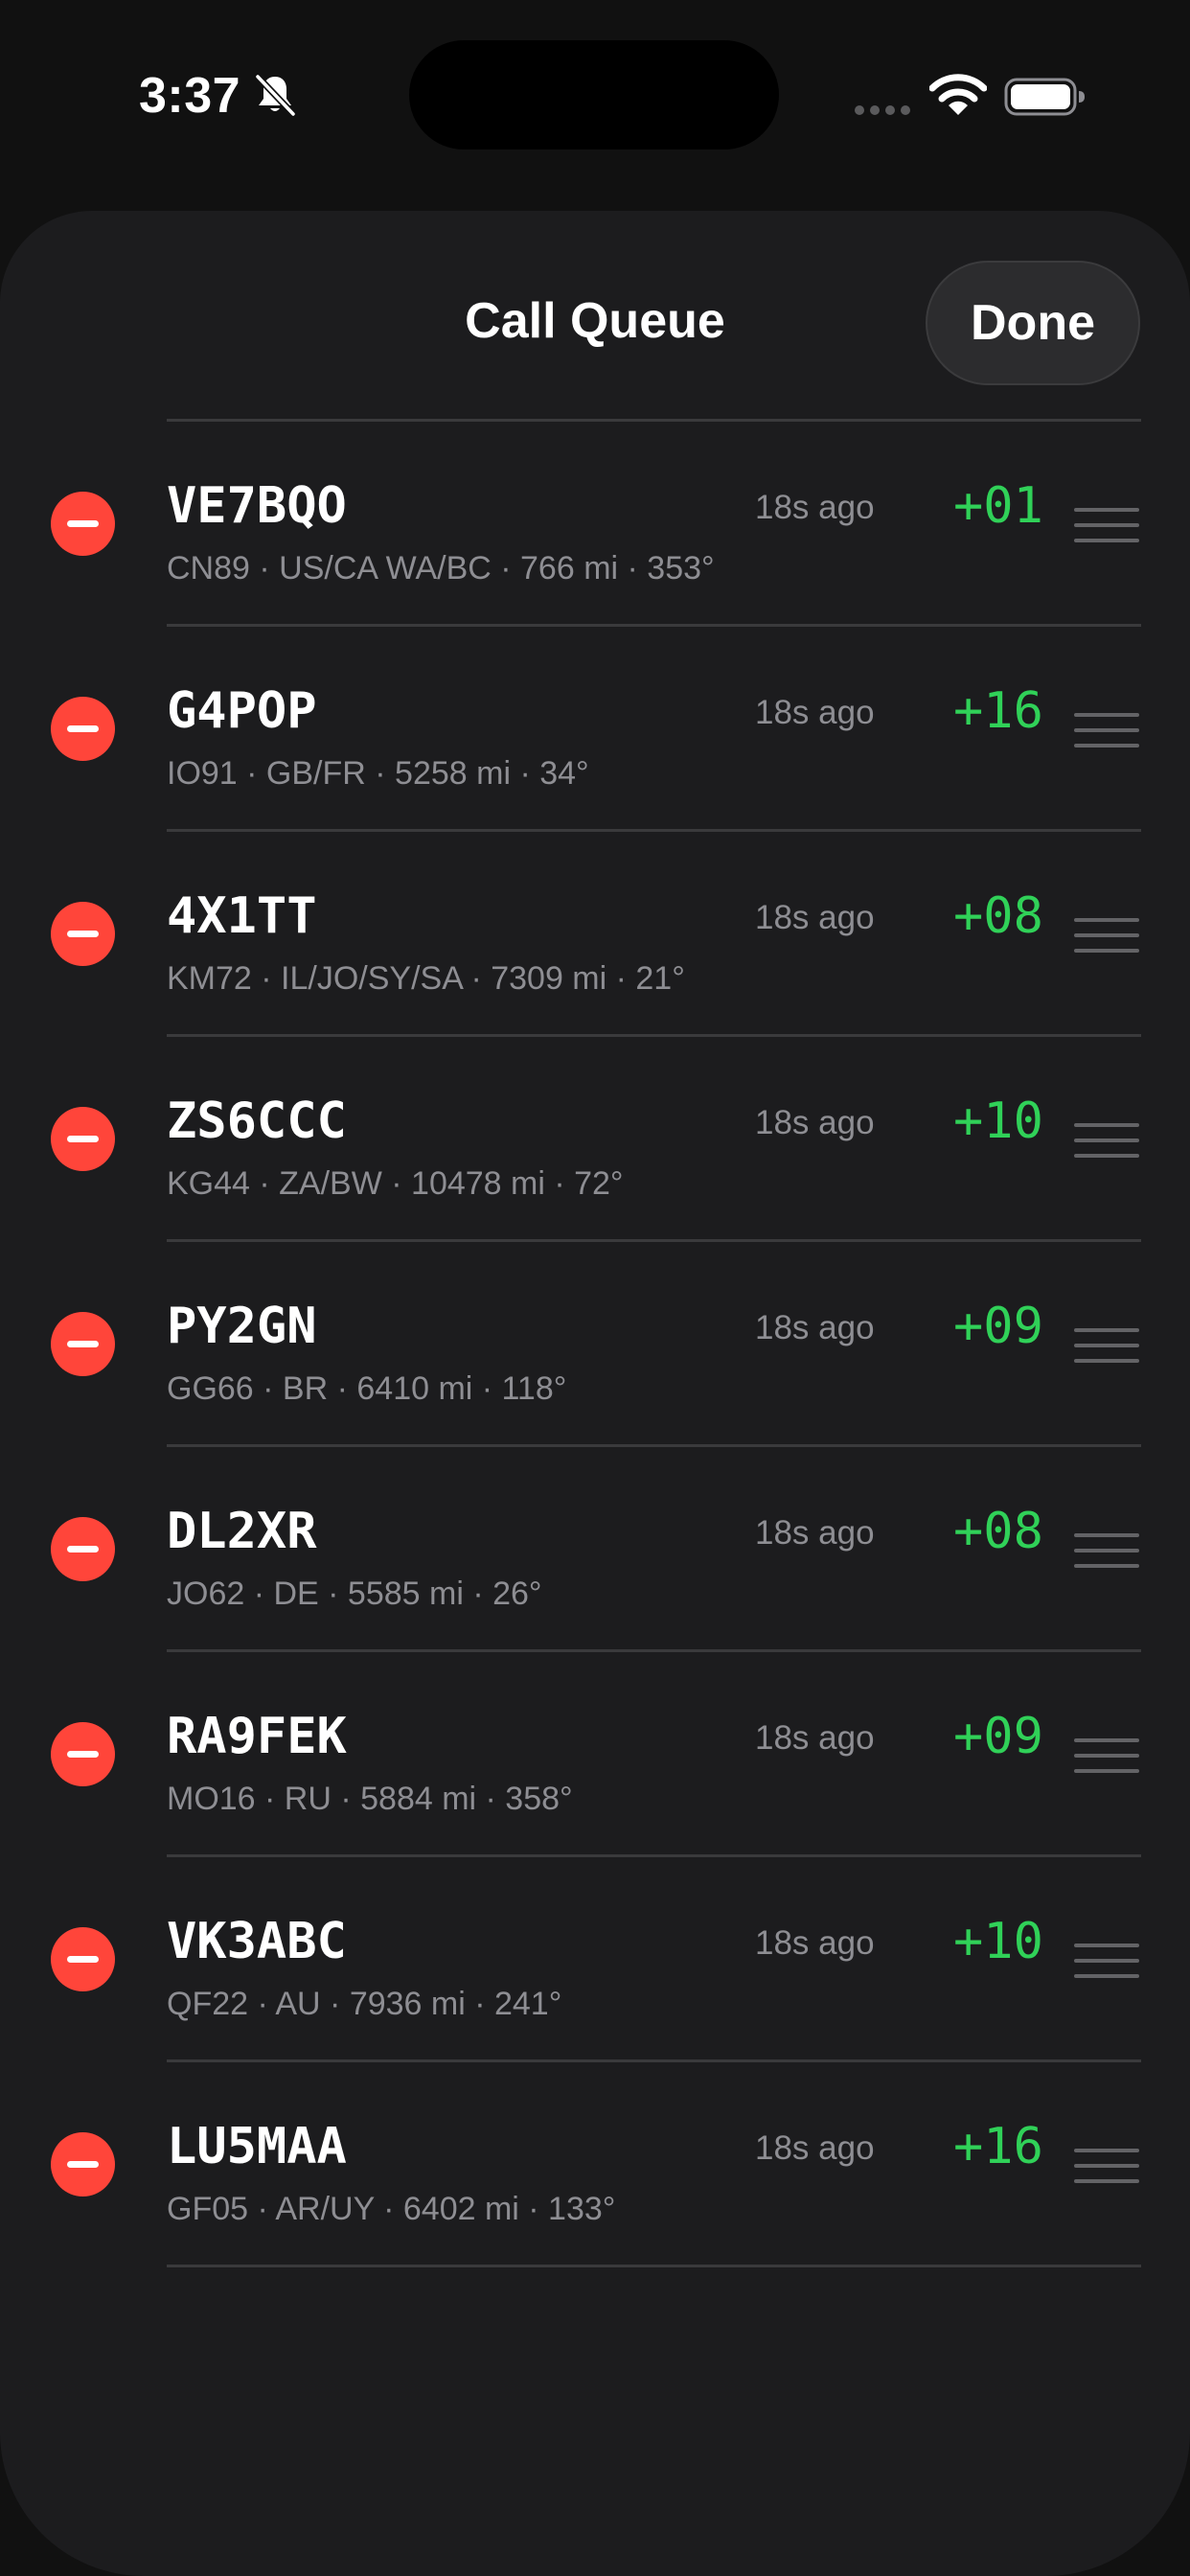 This screenshot has width=1190, height=2576. Describe the element at coordinates (370, 1799) in the screenshot. I see `station-details: MO16 · RU · 5884 mi · 358°` at that location.